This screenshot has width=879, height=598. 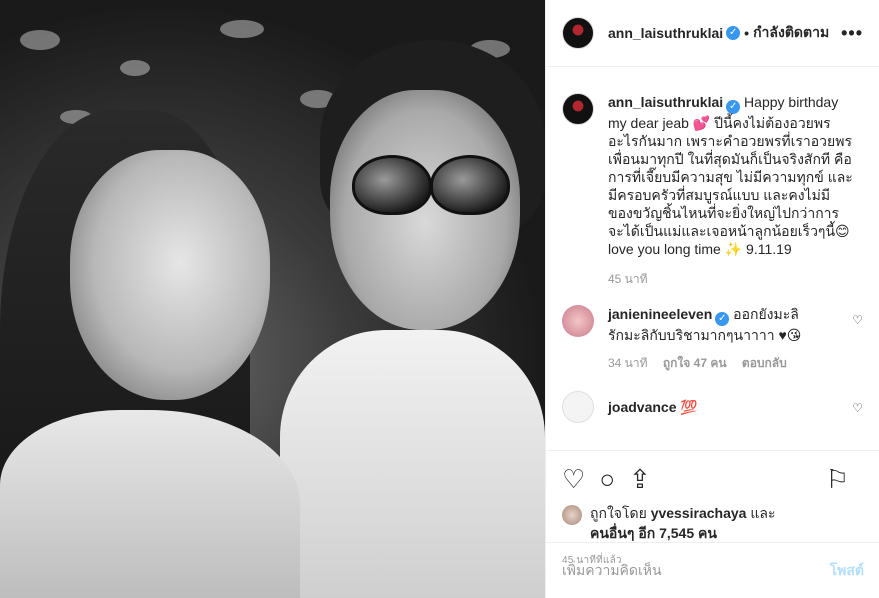 What do you see at coordinates (628, 363) in the screenshot?
I see `comment-time: 34 นาที` at bounding box center [628, 363].